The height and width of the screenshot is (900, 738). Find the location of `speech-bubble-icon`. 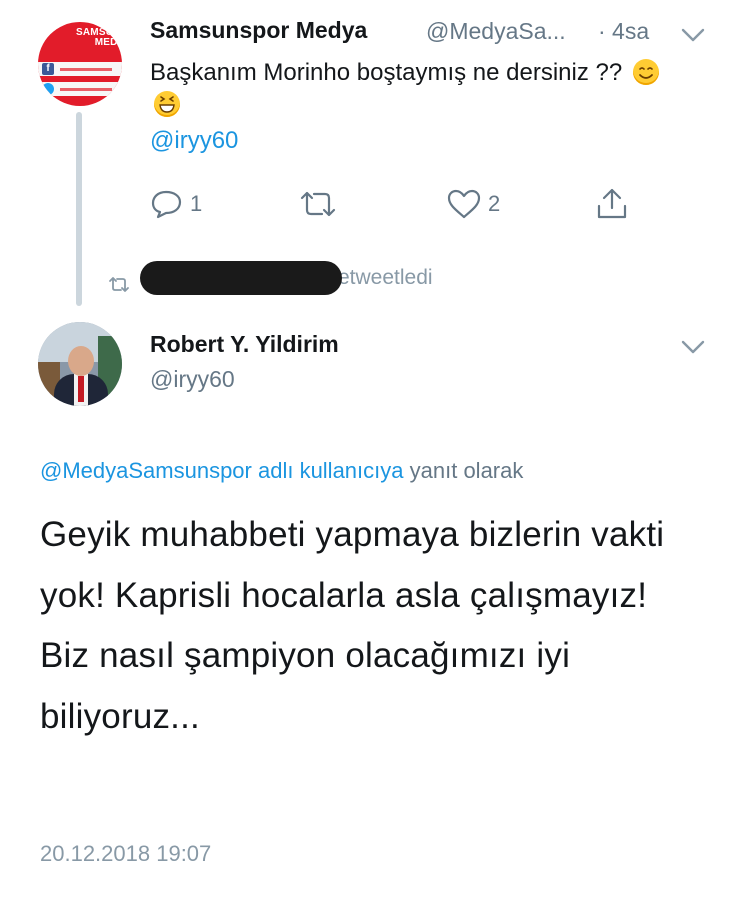

speech-bubble-icon is located at coordinates (166, 204).